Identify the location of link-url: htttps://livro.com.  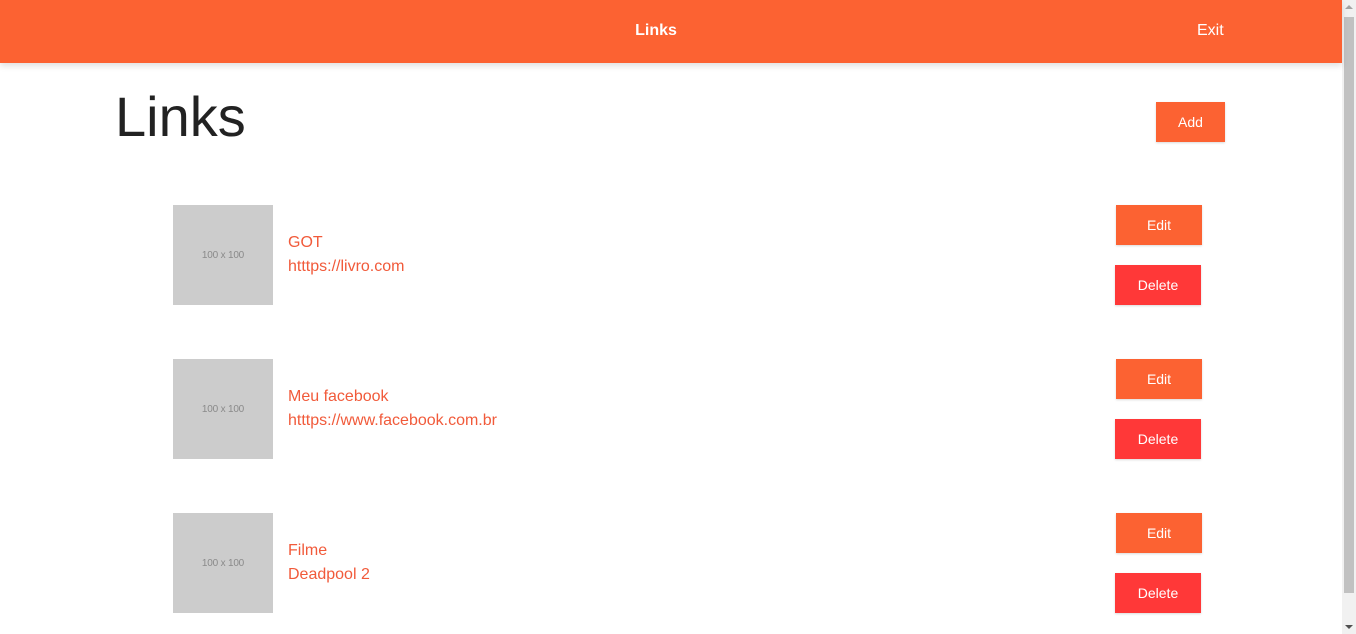
(346, 267).